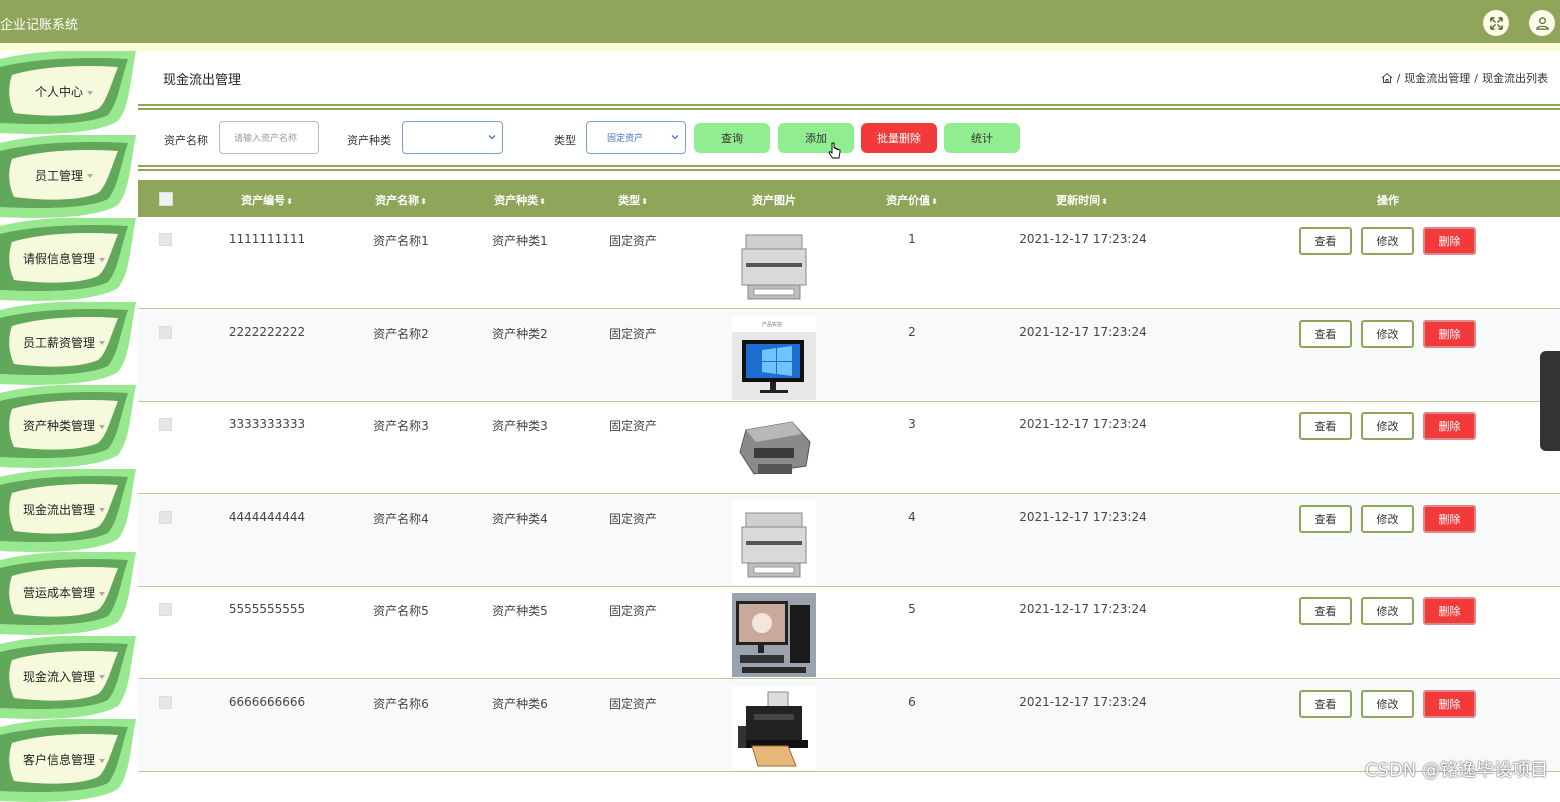 The width and height of the screenshot is (1560, 802). I want to click on breadcrumb-item: 现金流出管理, so click(1437, 78).